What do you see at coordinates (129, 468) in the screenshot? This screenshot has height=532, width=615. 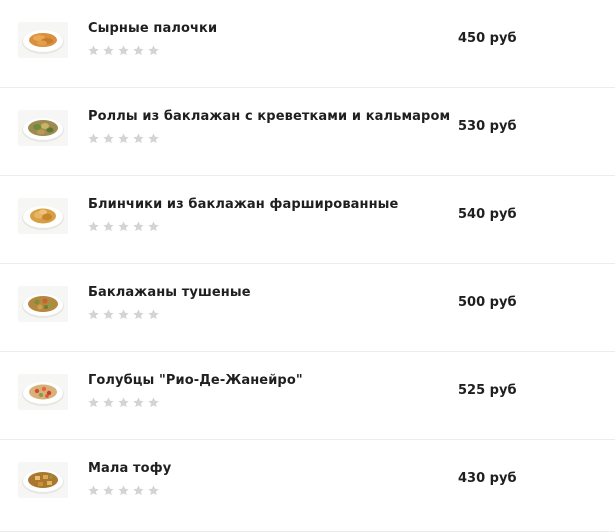 I see `item-name: Мала тофу` at bounding box center [129, 468].